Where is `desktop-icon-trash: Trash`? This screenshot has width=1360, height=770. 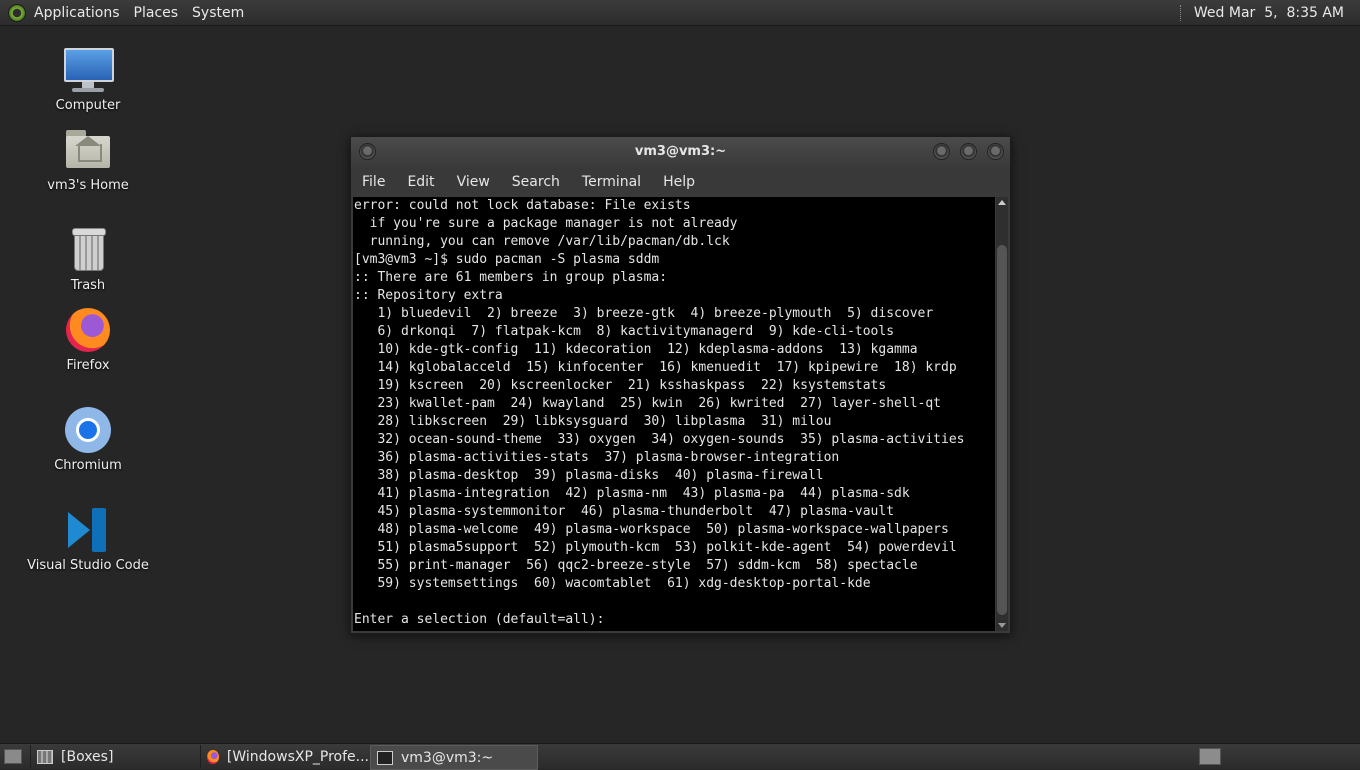
desktop-icon-trash: Trash is located at coordinates (88, 258).